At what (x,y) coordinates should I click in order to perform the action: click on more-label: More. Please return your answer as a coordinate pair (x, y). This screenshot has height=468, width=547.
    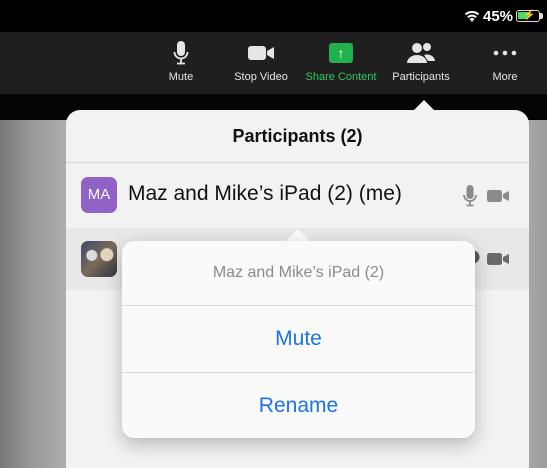
    Looking at the image, I should click on (505, 77).